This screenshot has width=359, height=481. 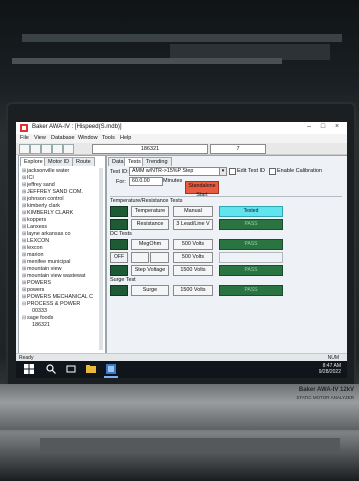 I want to click on resistance-enable-toggle, so click(x=119, y=224).